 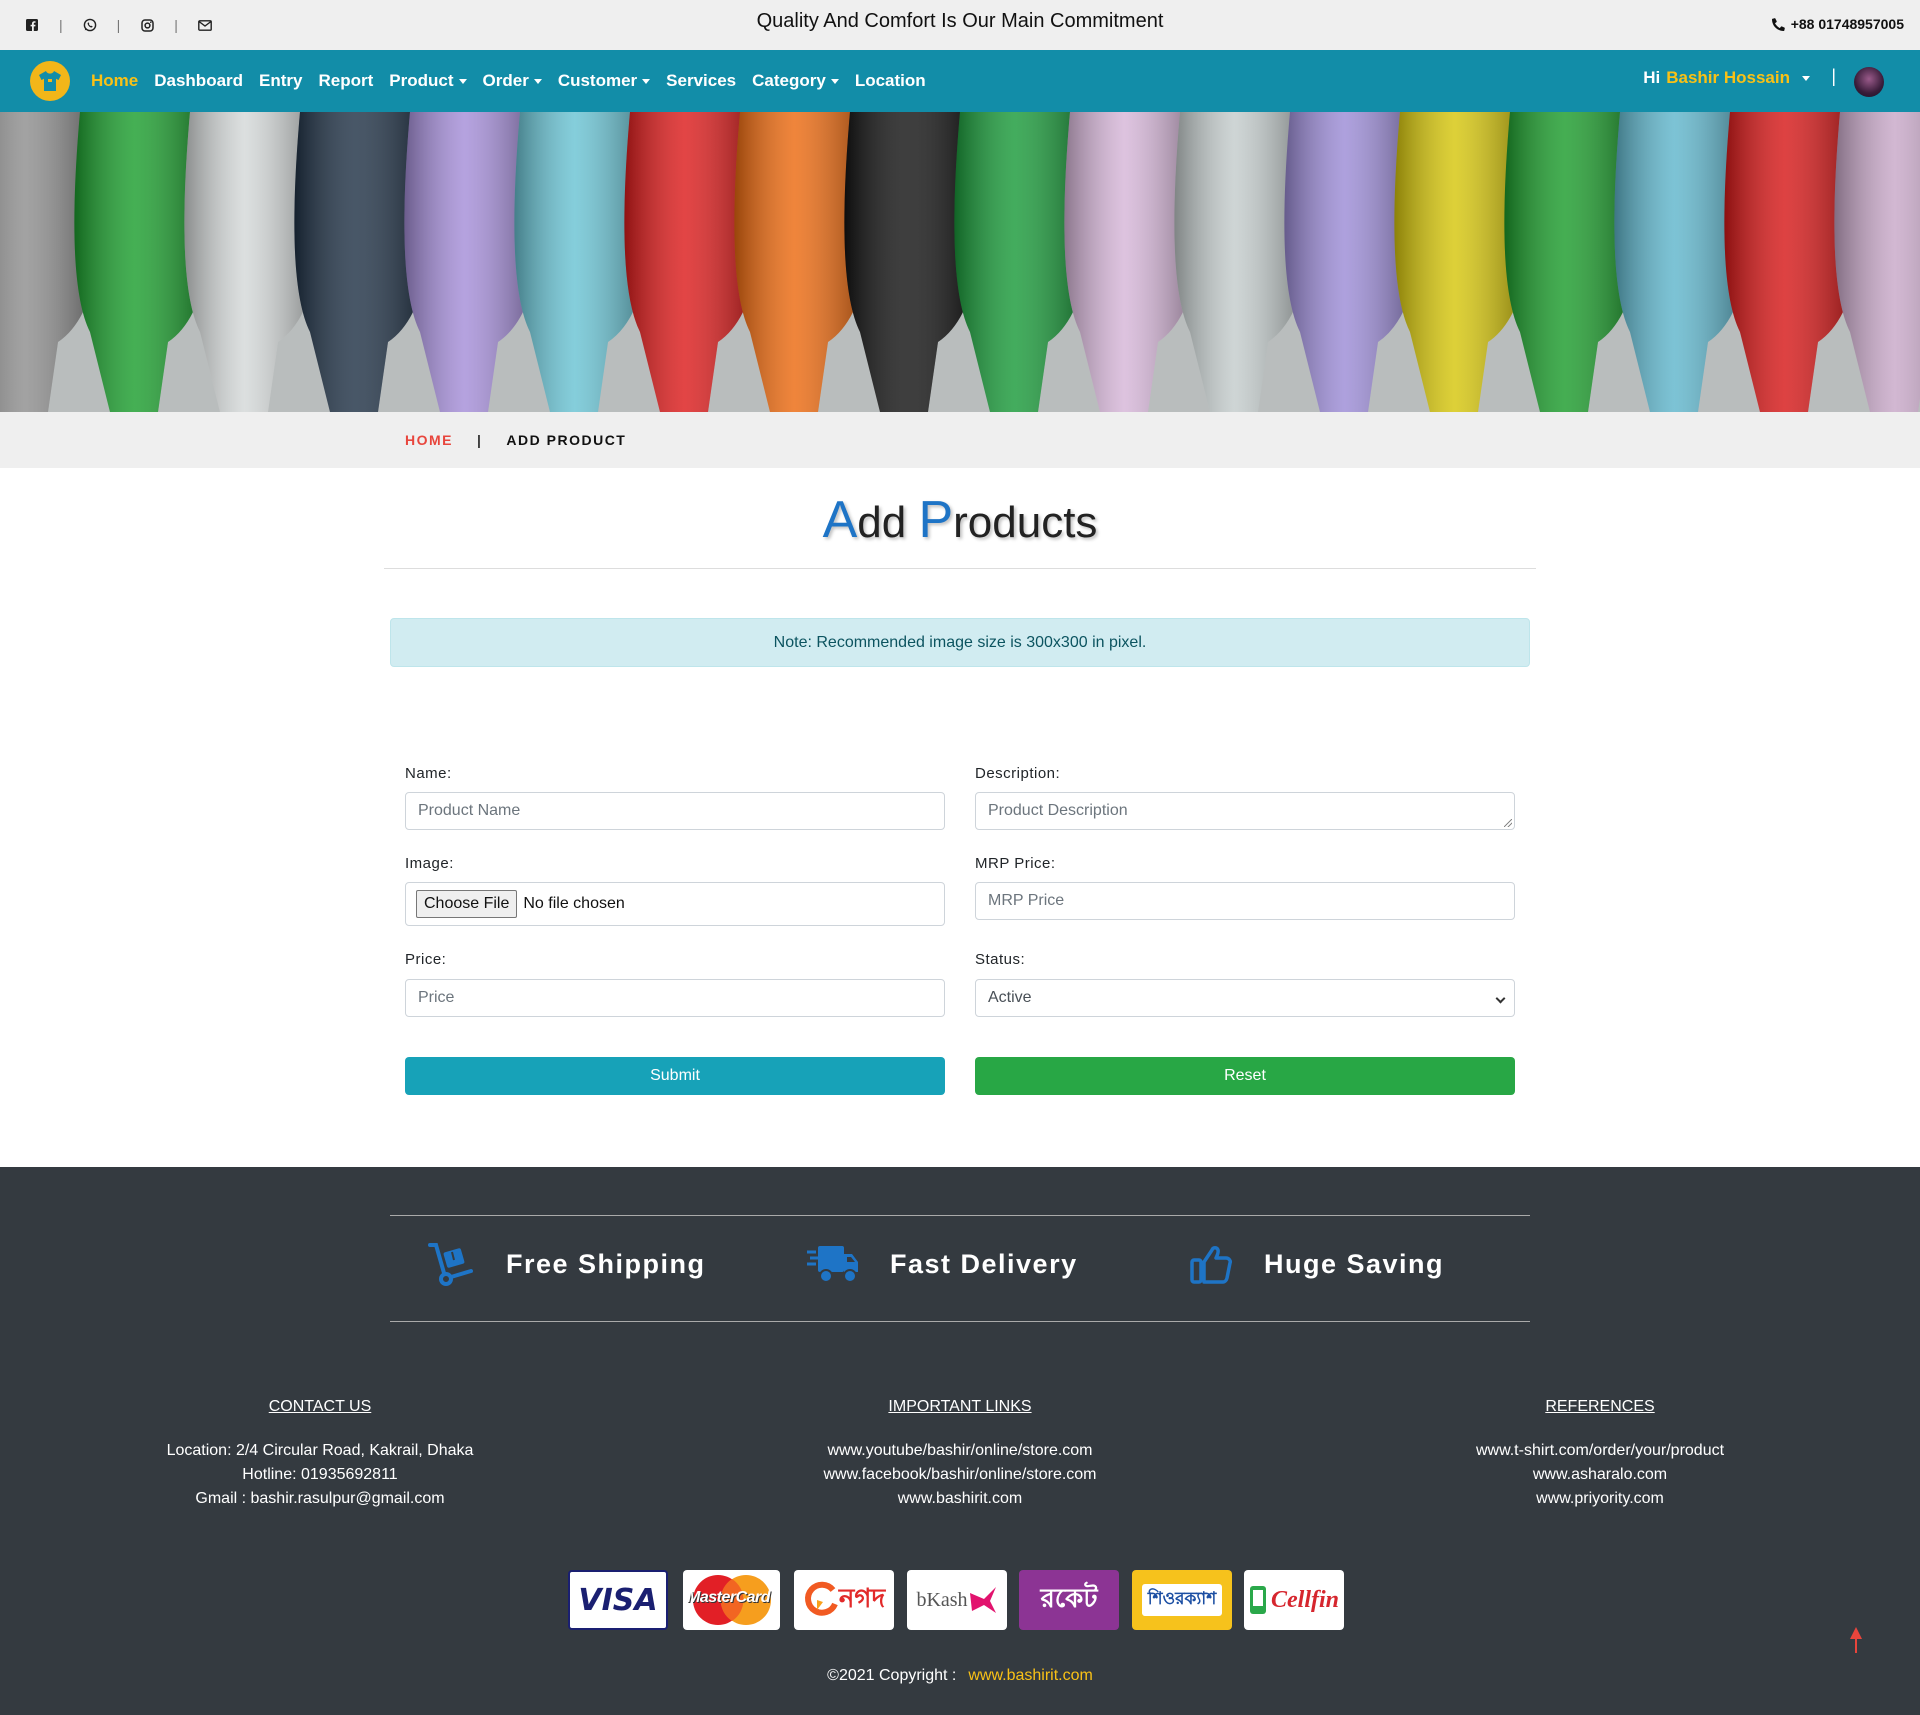 What do you see at coordinates (1000, 959) in the screenshot?
I see `status-label: Status:` at bounding box center [1000, 959].